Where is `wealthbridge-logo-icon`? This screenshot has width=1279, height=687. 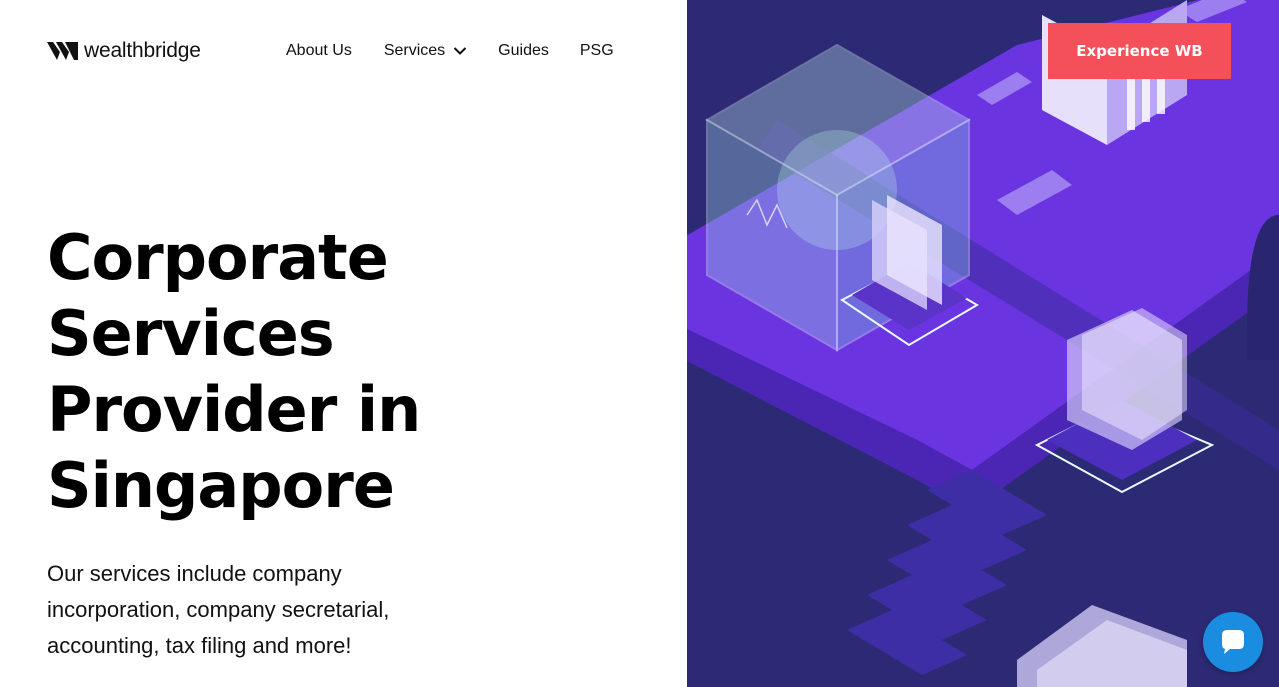 wealthbridge-logo-icon is located at coordinates (62, 51).